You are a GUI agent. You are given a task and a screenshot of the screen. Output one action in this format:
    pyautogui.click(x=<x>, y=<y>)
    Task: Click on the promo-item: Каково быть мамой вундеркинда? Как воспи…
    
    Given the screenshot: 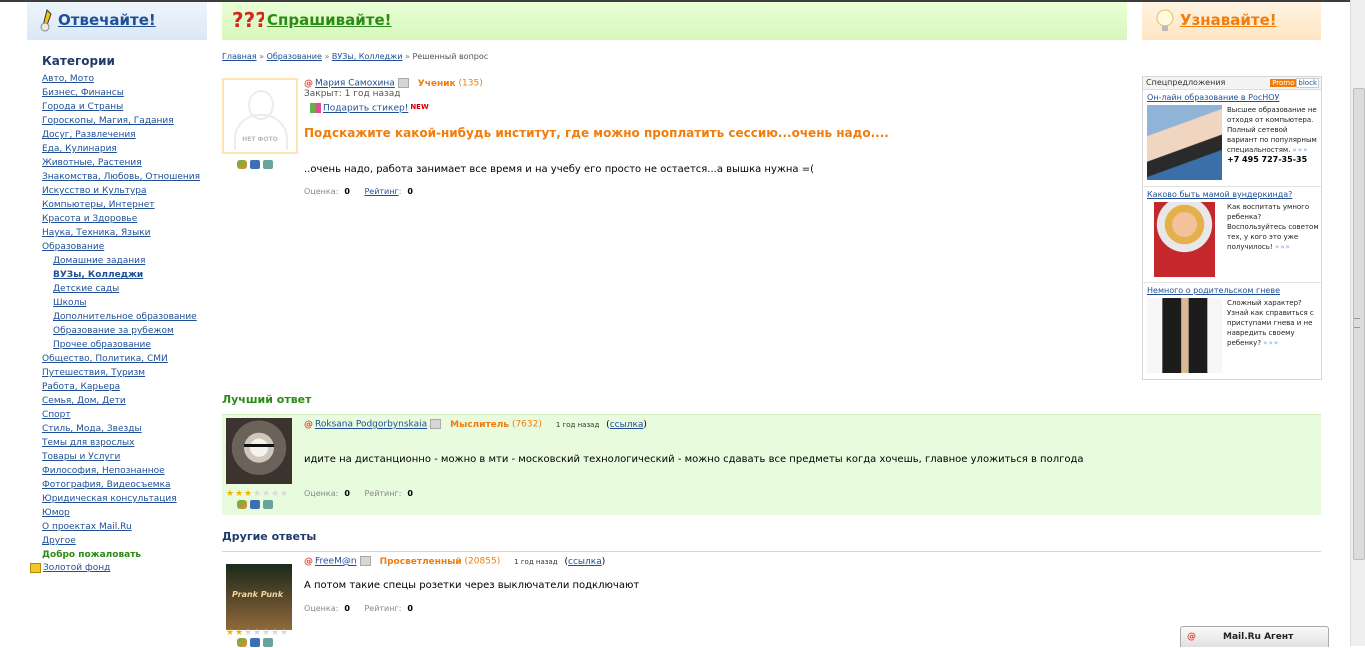 What is the action you would take?
    pyautogui.click(x=1232, y=234)
    